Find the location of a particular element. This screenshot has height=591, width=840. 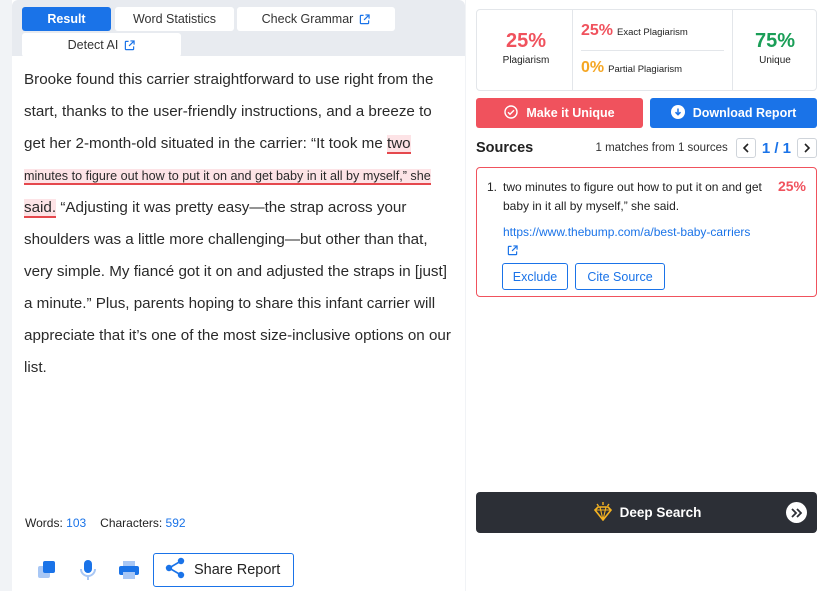

tab-word-statistics: Word Statistics is located at coordinates (174, 19).